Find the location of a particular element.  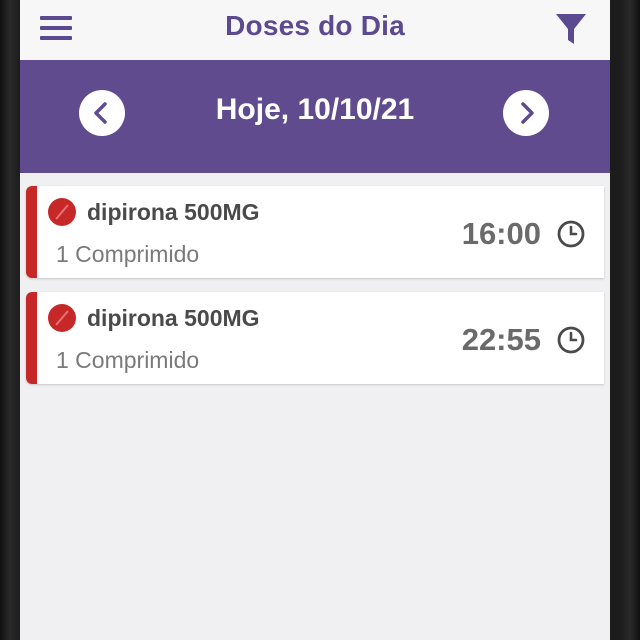

page-title: Doses do Dia is located at coordinates (315, 25).